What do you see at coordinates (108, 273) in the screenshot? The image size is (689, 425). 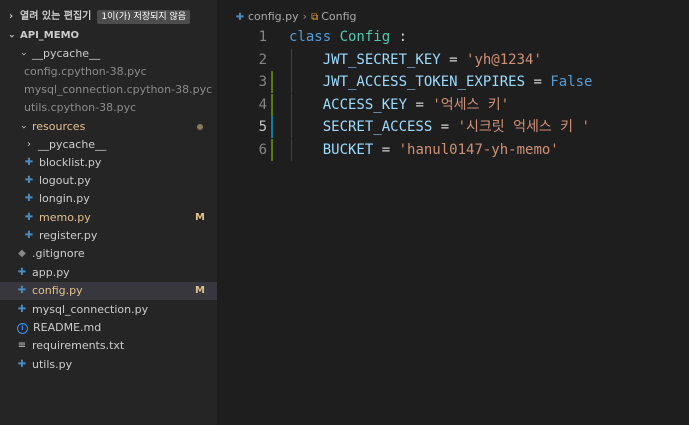 I see `tree-file: ✚ app.py` at bounding box center [108, 273].